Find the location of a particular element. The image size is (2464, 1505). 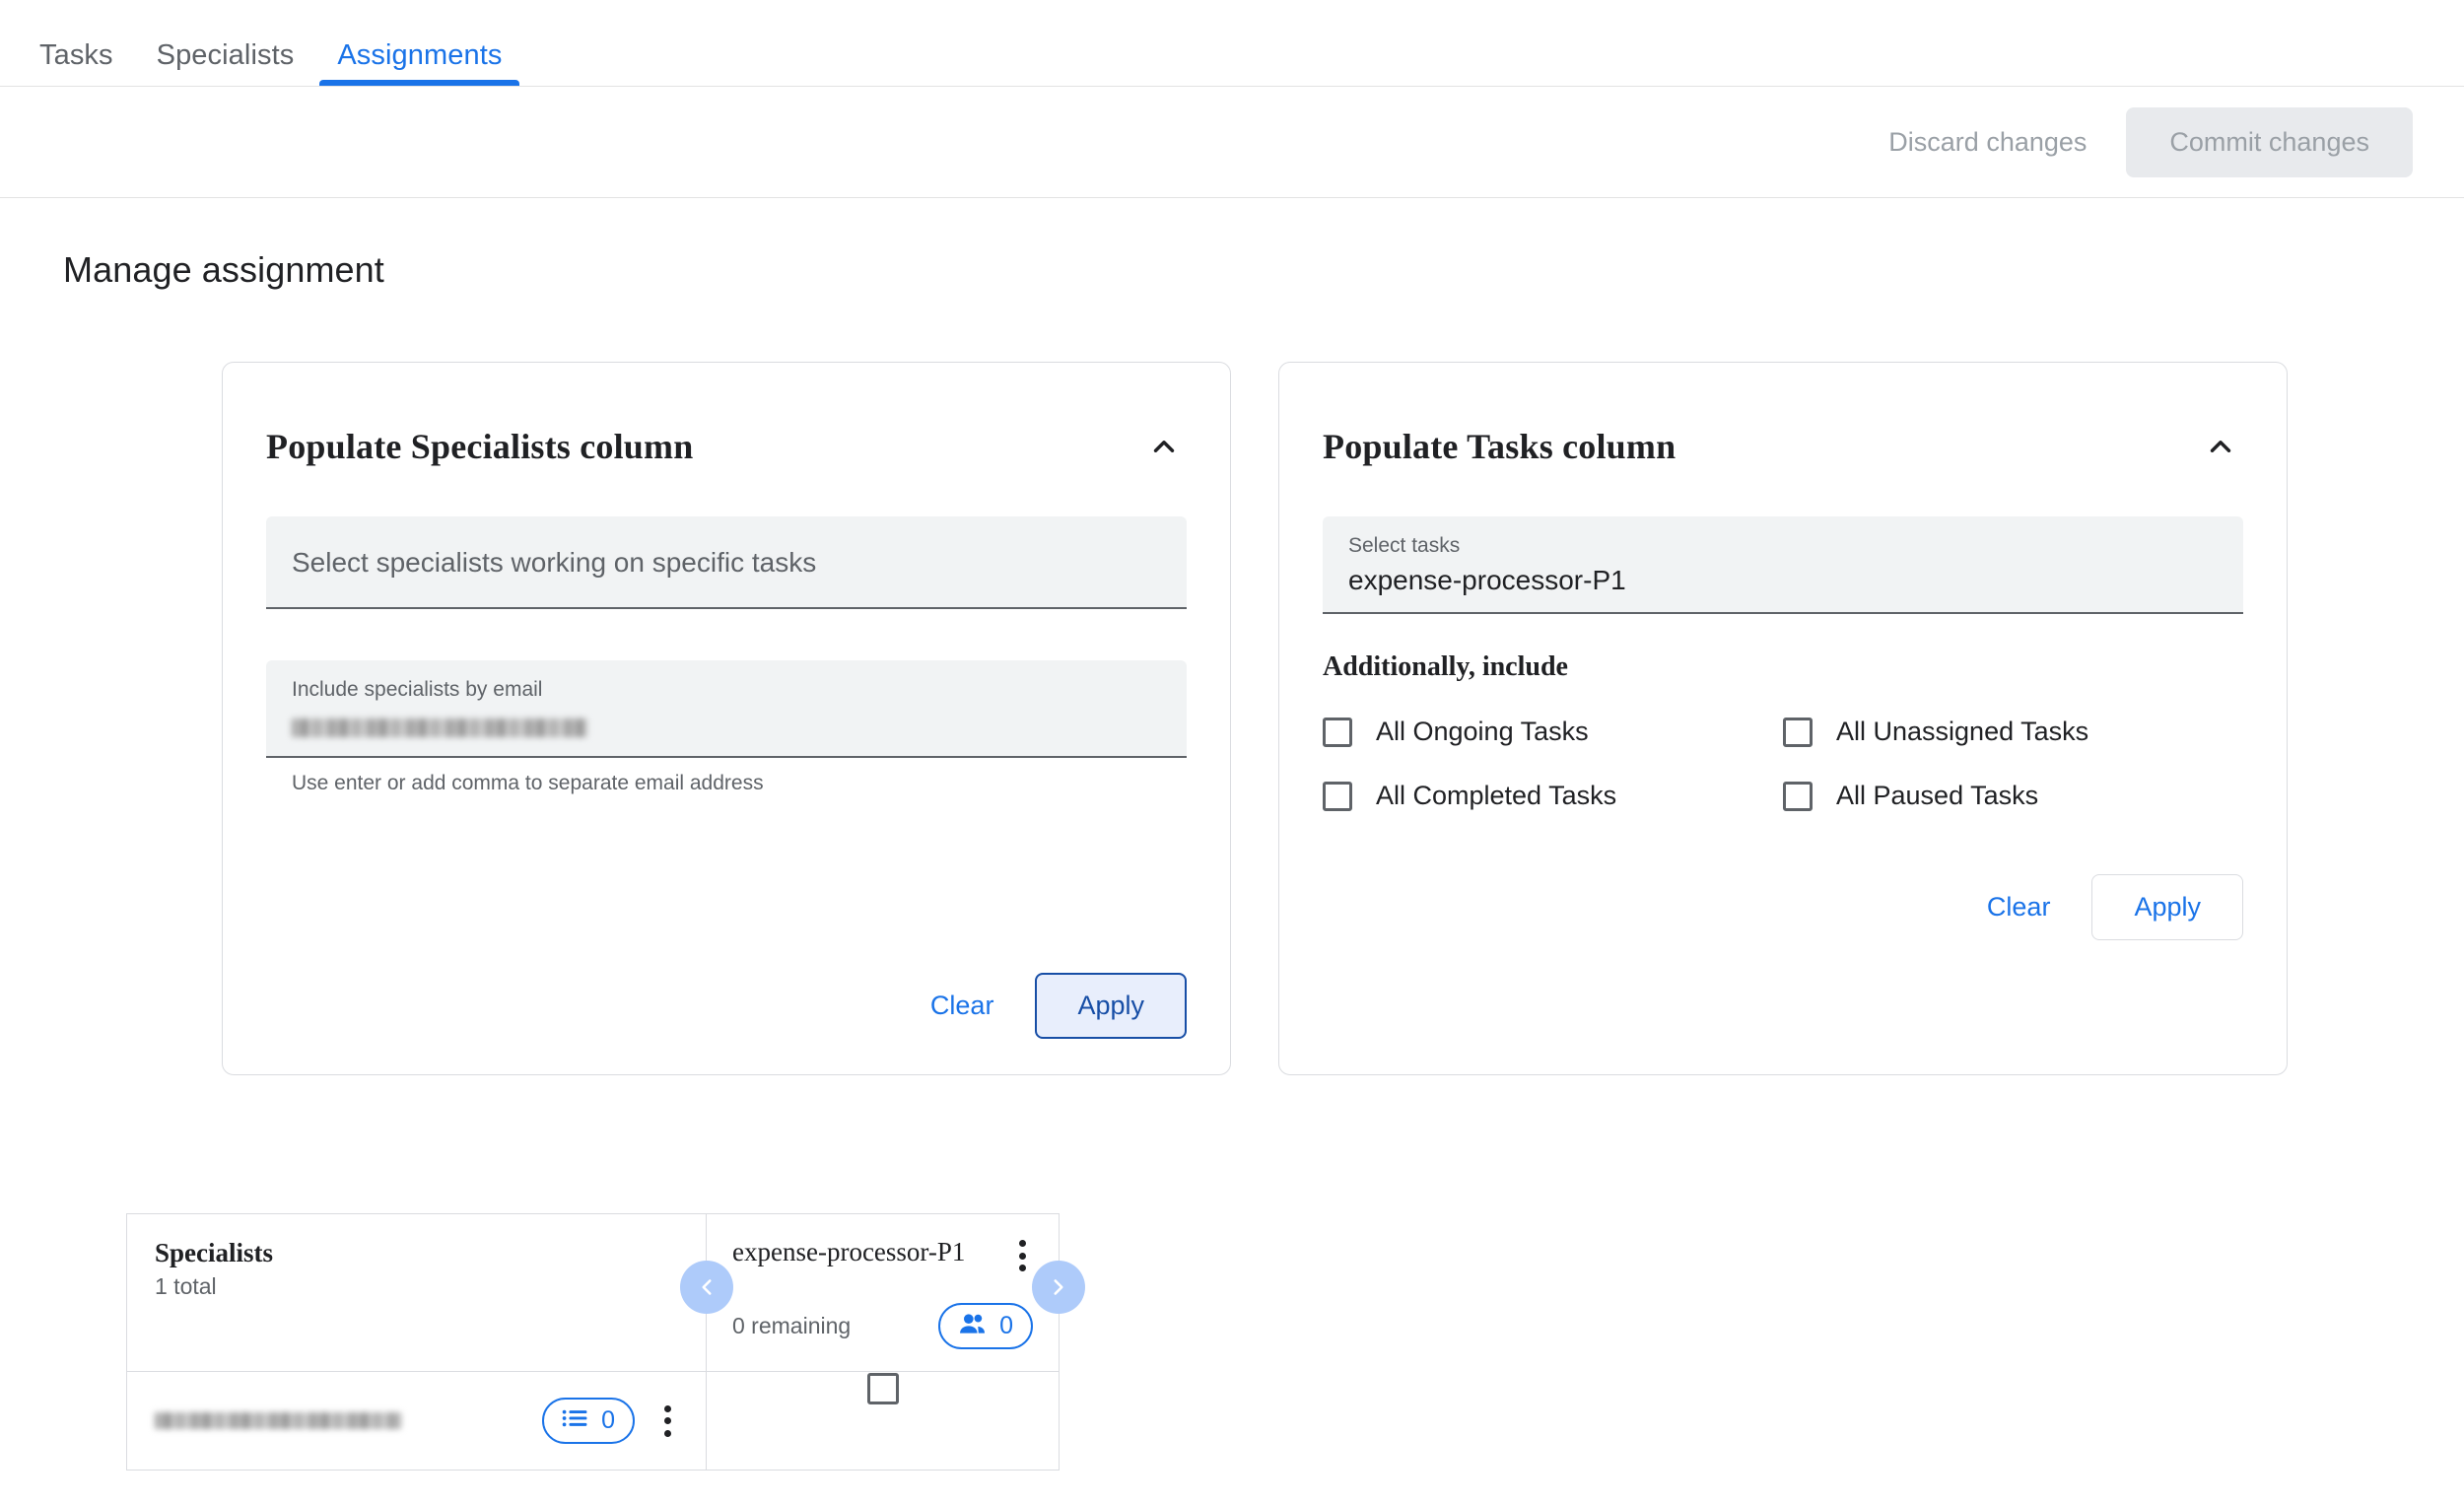

tab-assignments: Assignments is located at coordinates (419, 63).